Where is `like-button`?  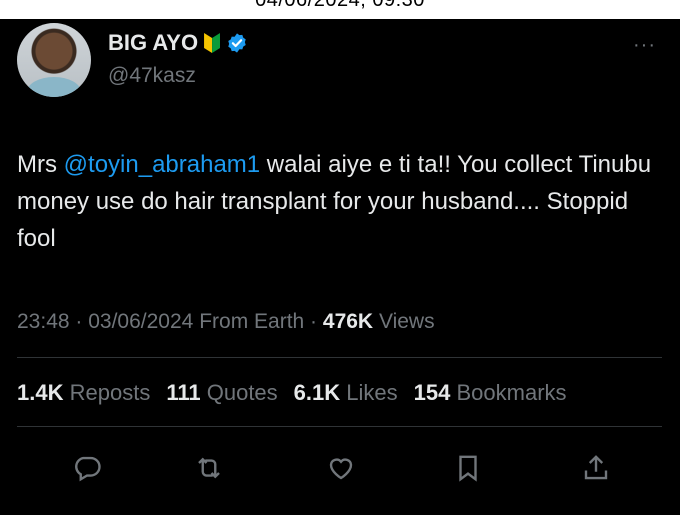
like-button is located at coordinates (341, 468).